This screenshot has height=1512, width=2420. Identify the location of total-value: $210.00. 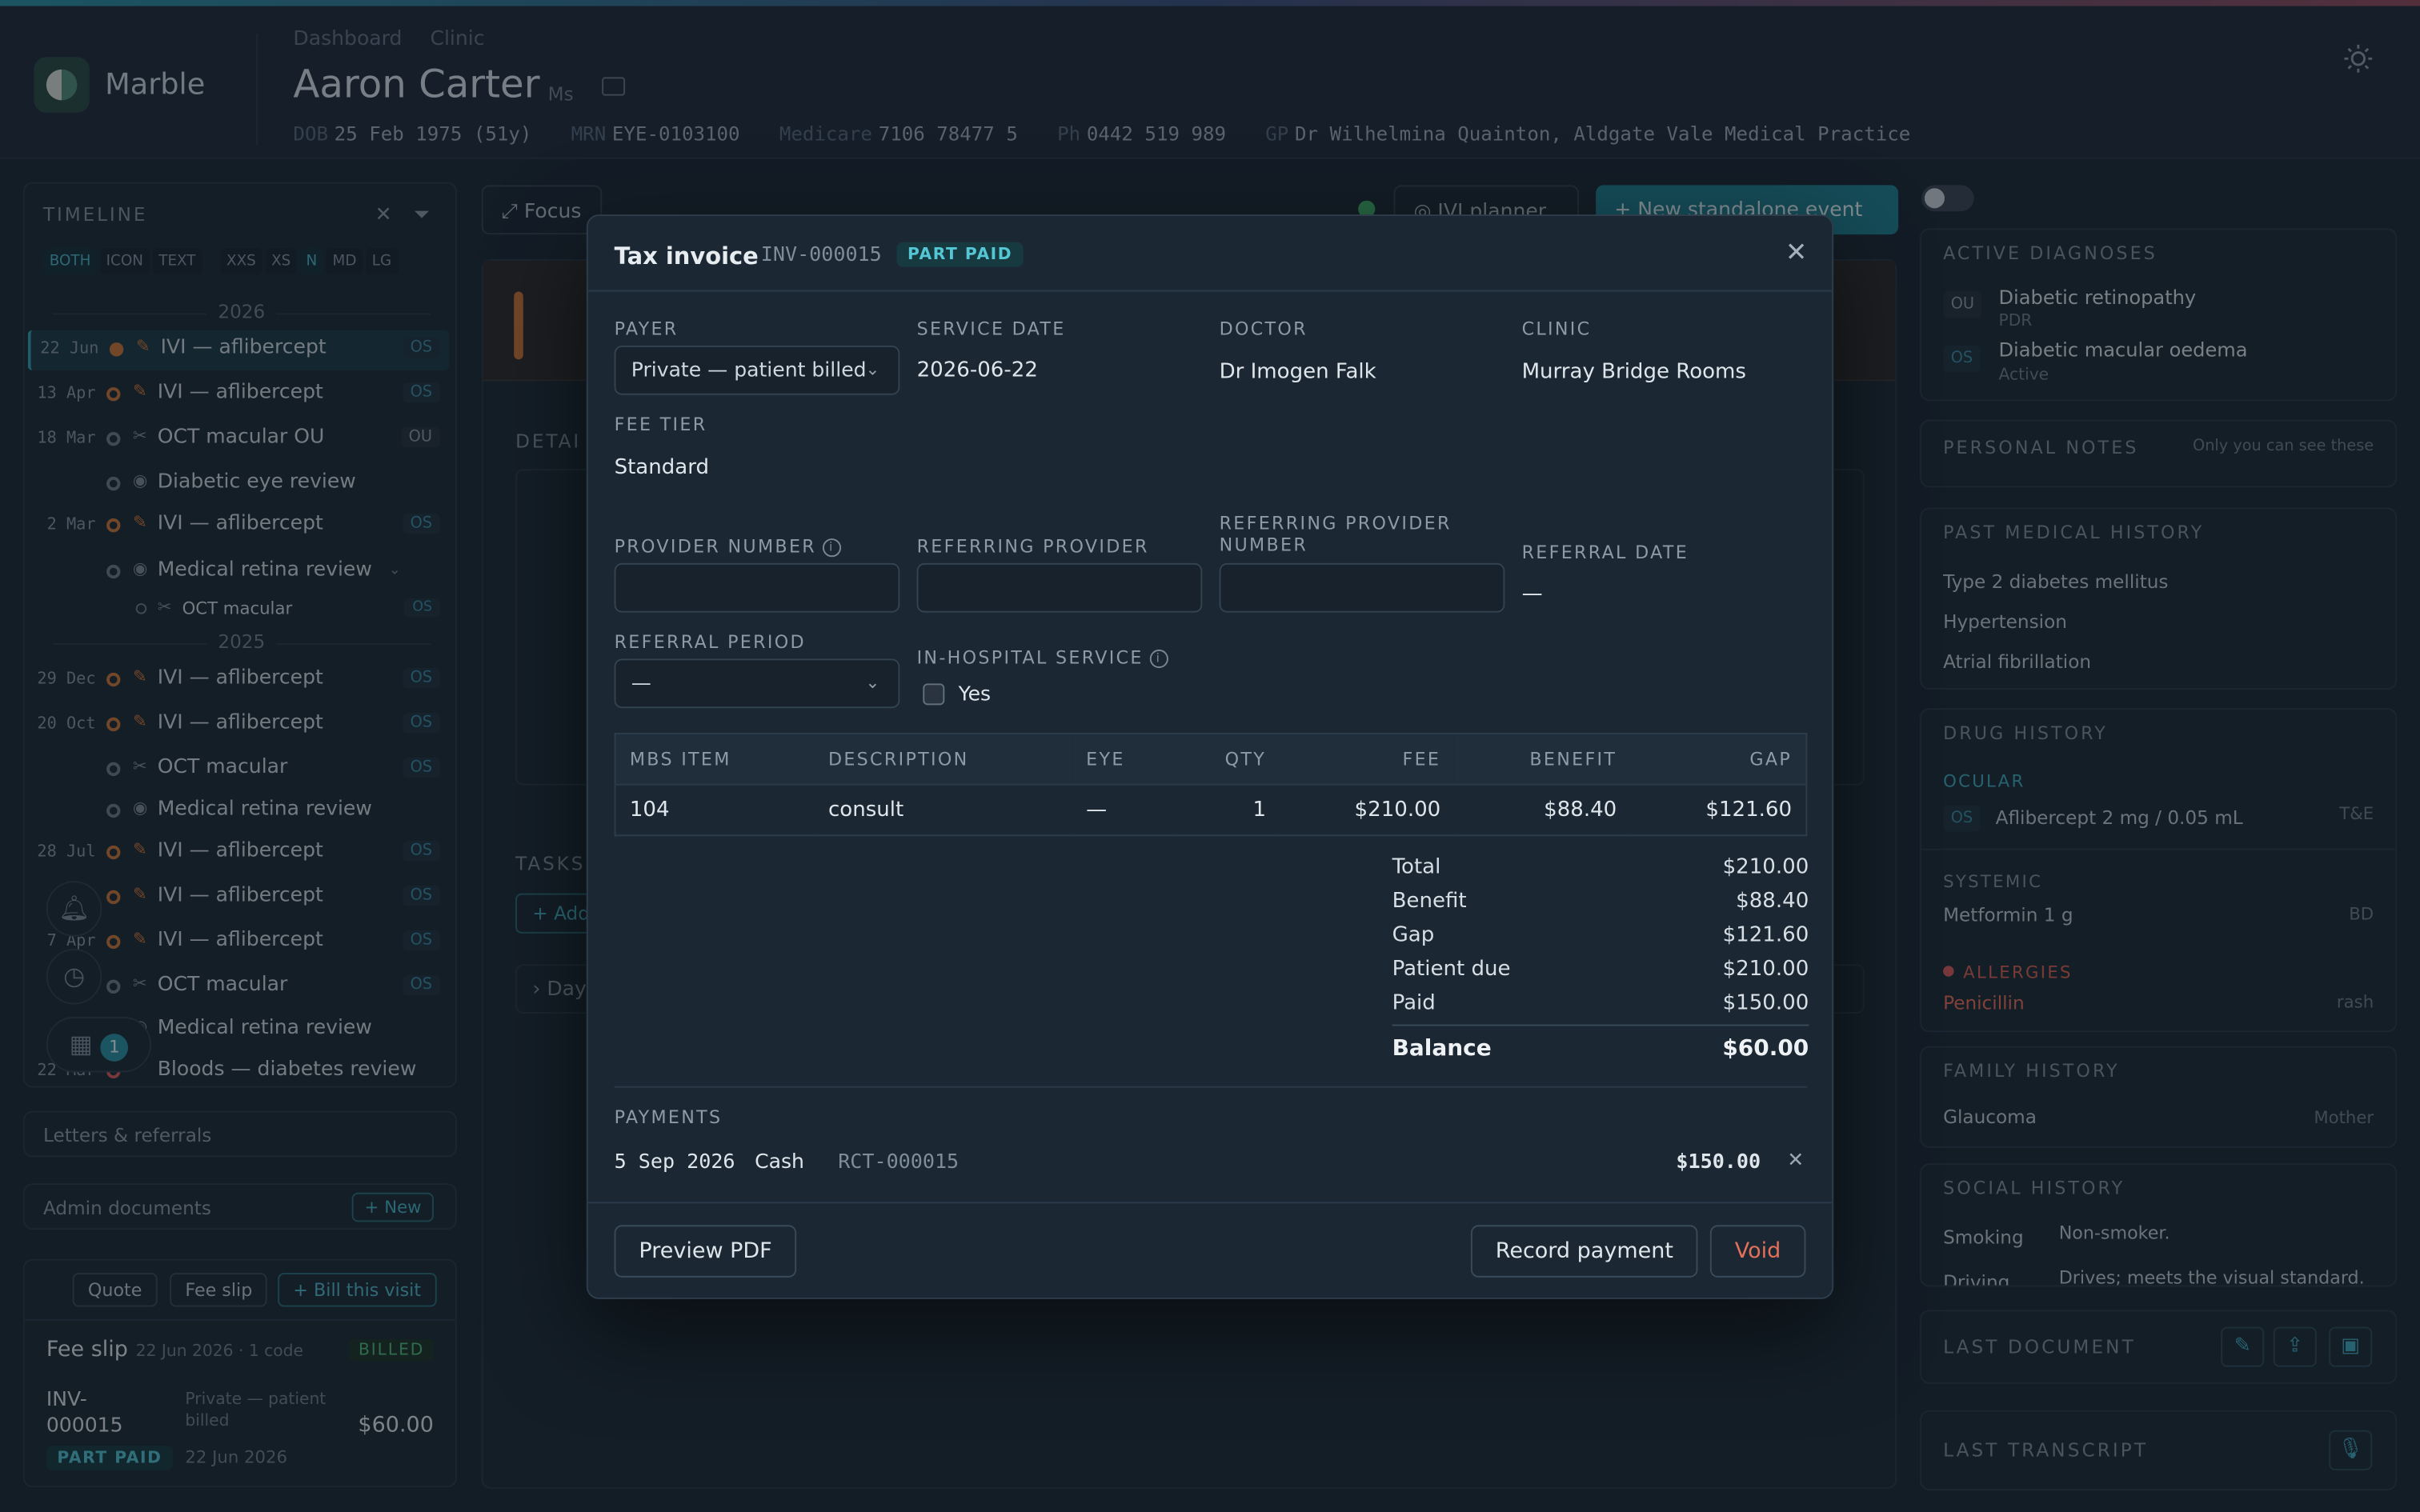
(1765, 867).